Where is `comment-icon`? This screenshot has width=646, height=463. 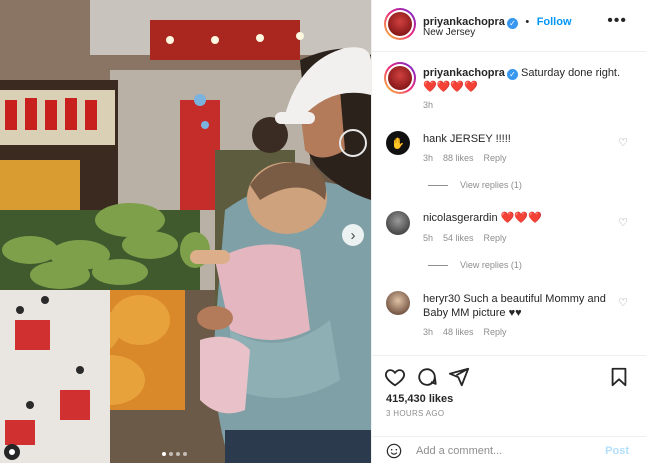
comment-icon is located at coordinates (427, 377).